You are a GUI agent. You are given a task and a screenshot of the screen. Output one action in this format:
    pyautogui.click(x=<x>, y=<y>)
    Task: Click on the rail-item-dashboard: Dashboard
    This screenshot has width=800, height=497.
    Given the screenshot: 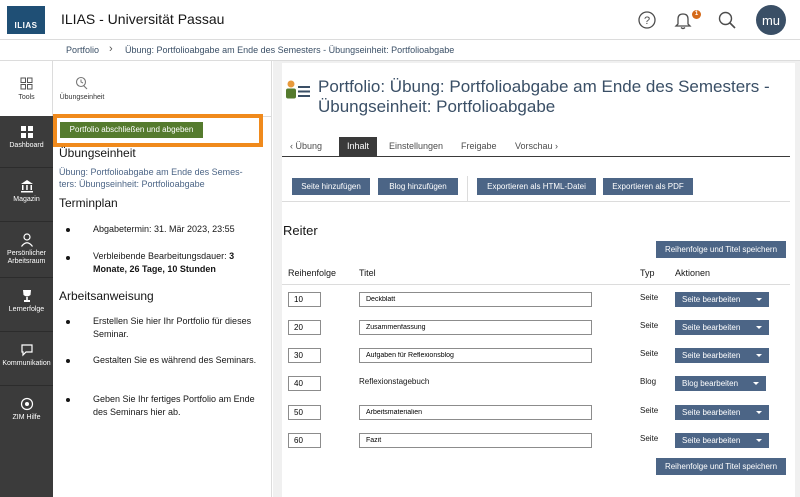 What is the action you would take?
    pyautogui.click(x=26, y=142)
    